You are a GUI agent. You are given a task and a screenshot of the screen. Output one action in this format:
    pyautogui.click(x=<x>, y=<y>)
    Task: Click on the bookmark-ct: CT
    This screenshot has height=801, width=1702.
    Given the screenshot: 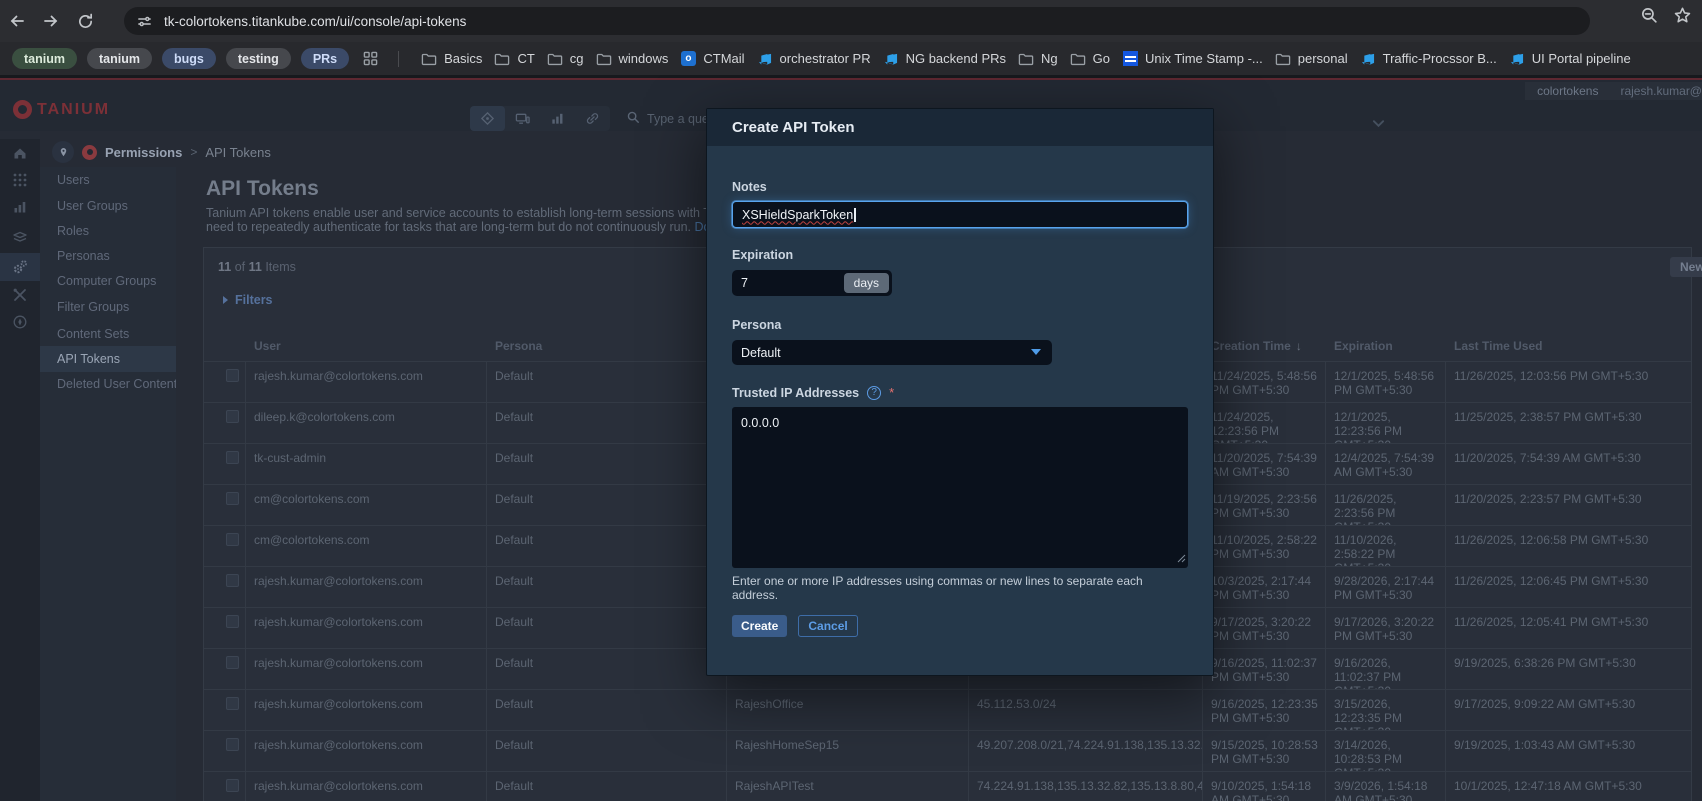 What is the action you would take?
    pyautogui.click(x=514, y=59)
    